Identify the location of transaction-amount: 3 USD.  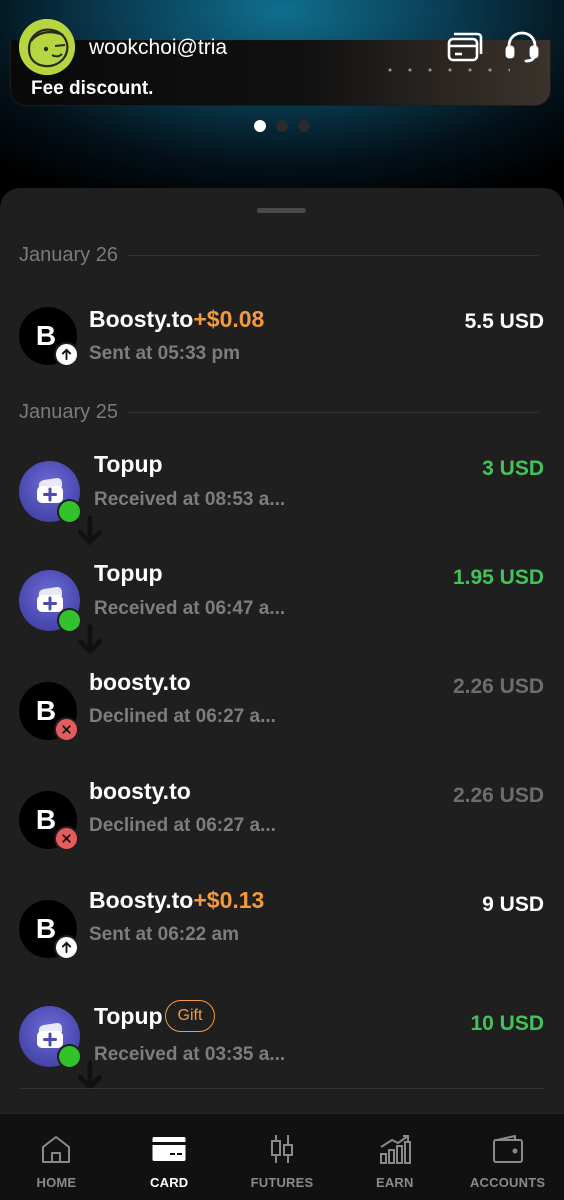
(513, 468).